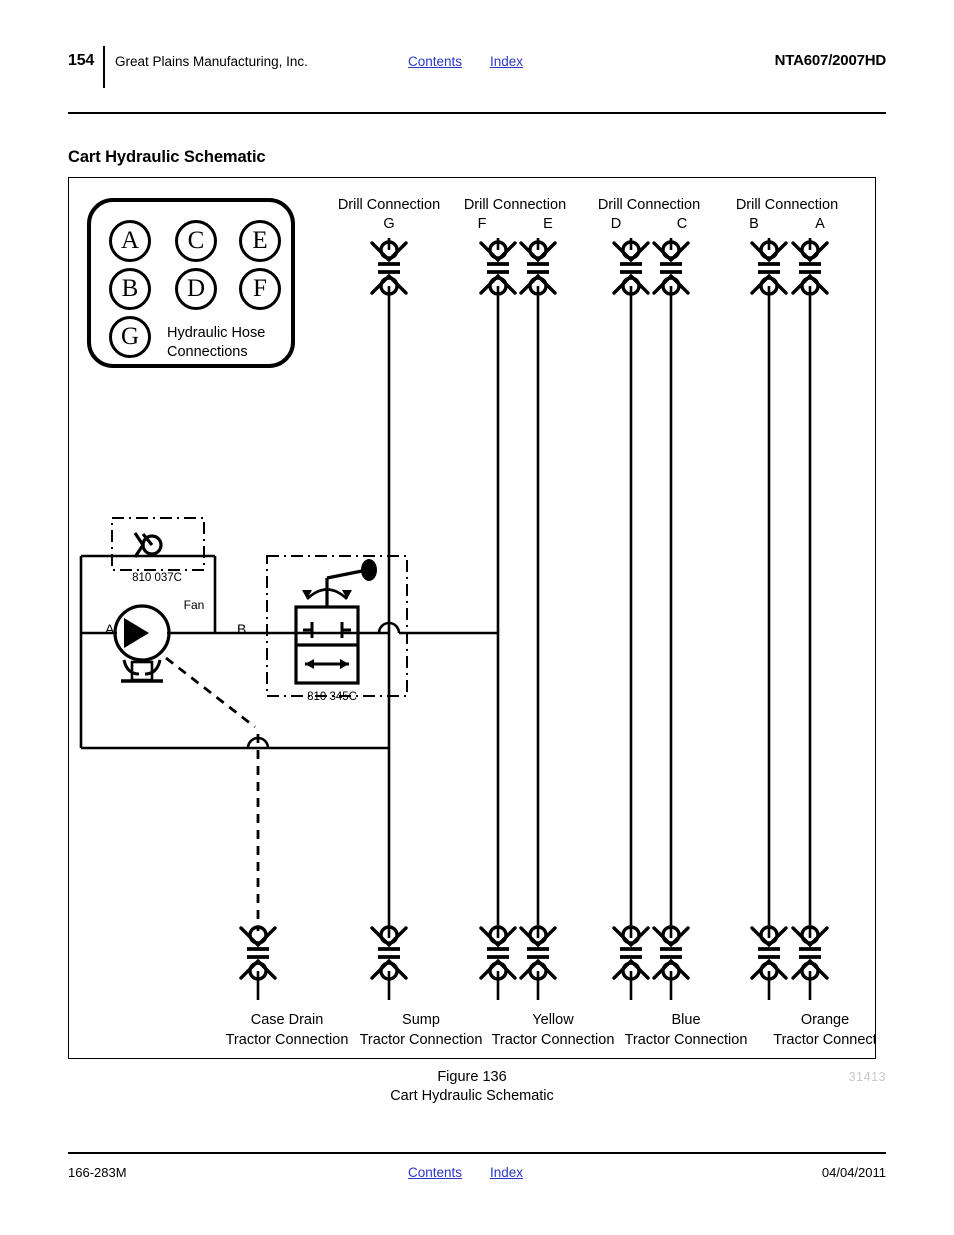 The width and height of the screenshot is (954, 1235). Describe the element at coordinates (81, 60) in the screenshot. I see `page-number: 154` at that location.